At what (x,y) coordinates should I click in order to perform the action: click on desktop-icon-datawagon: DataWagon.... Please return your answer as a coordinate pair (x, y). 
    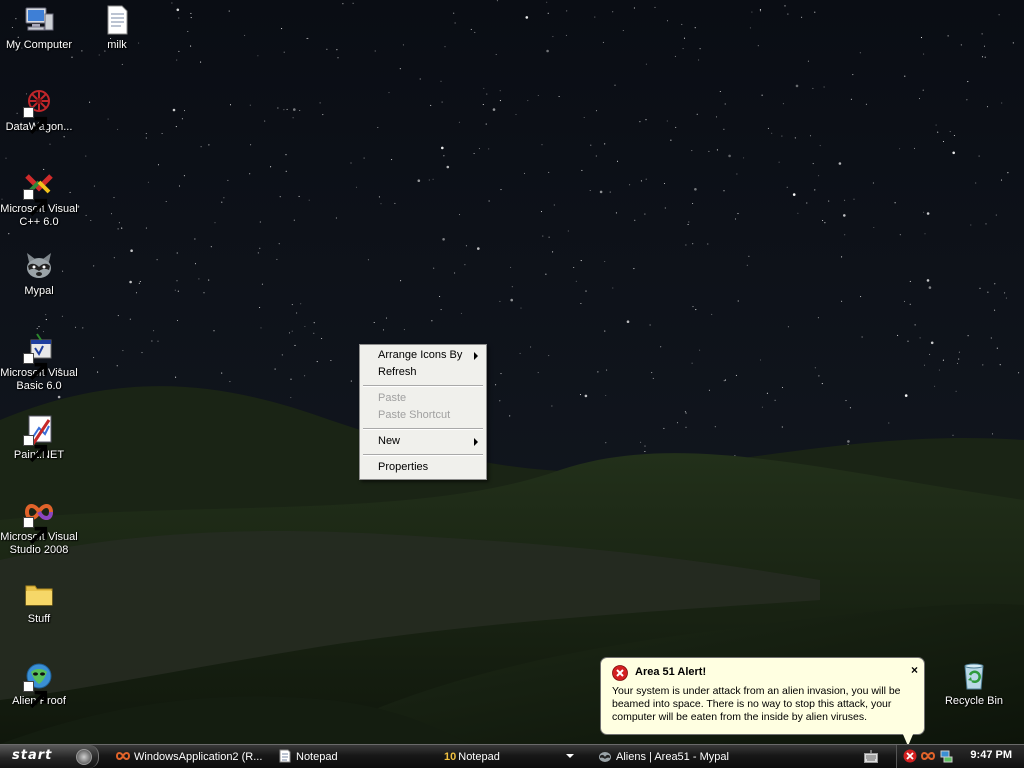
    Looking at the image, I should click on (39, 110).